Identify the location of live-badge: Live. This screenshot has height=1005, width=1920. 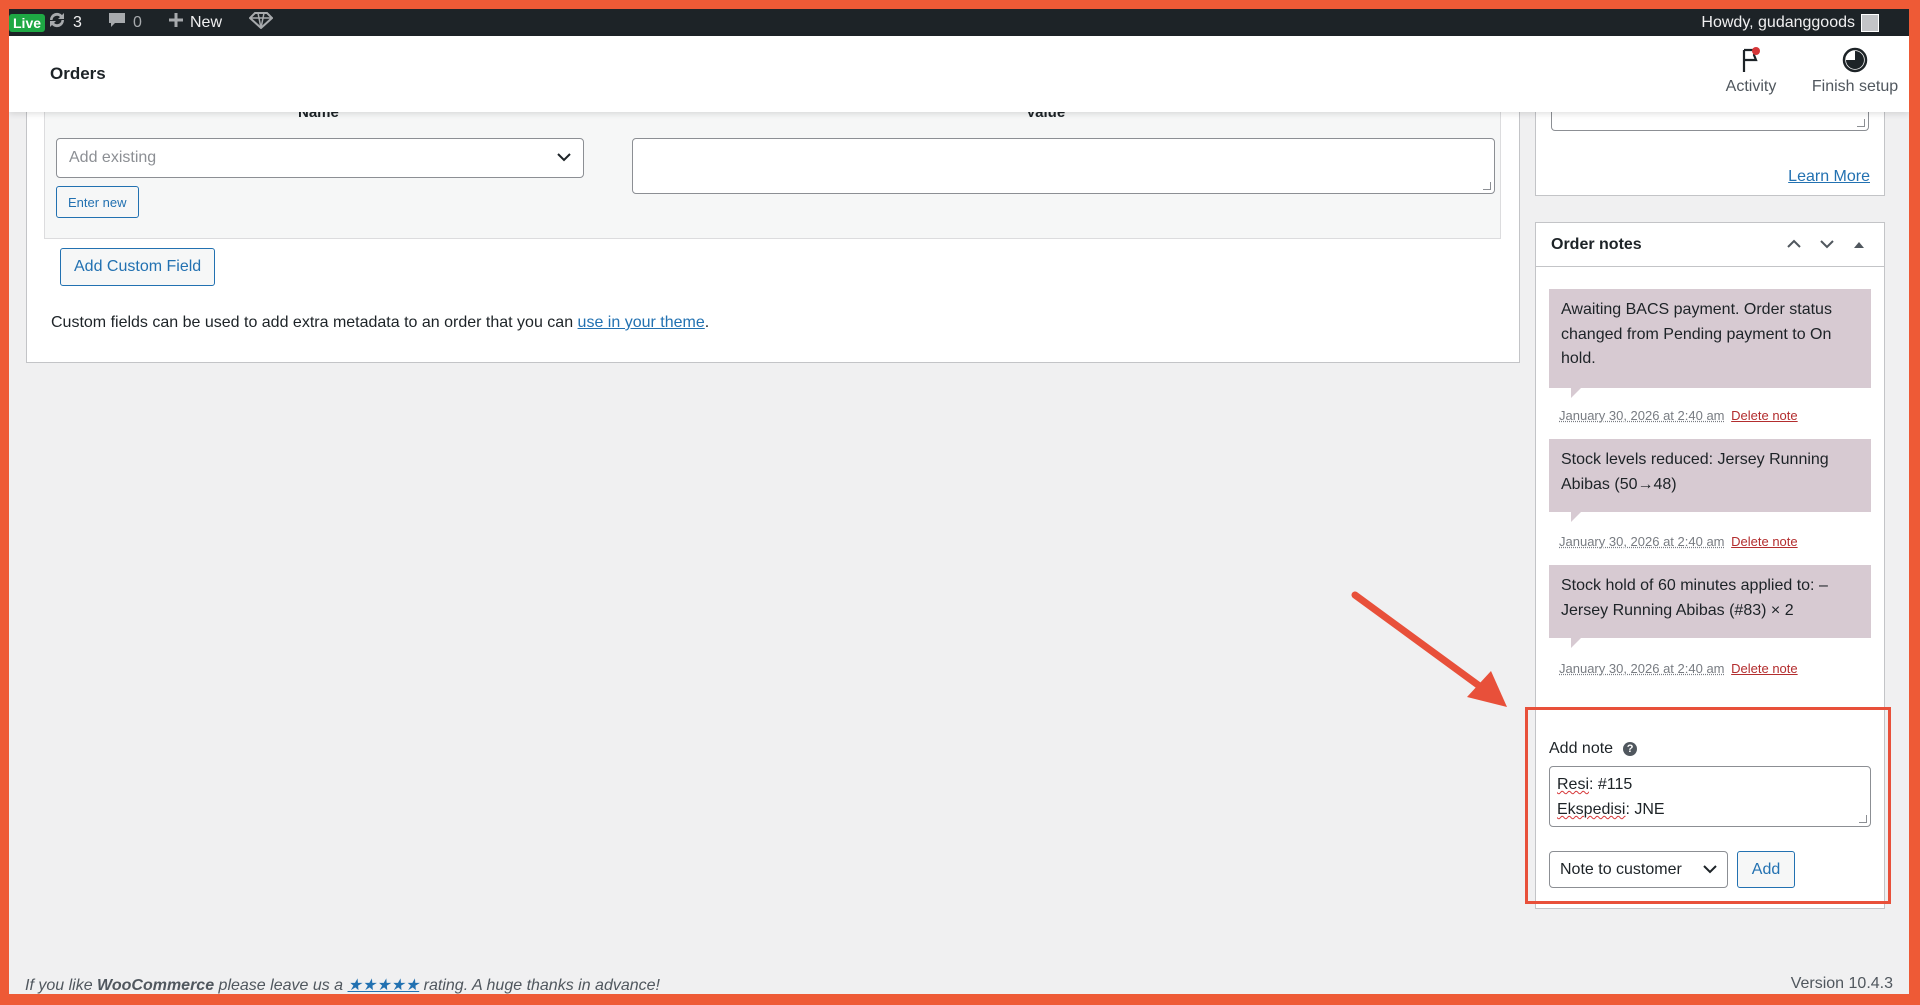
(27, 22).